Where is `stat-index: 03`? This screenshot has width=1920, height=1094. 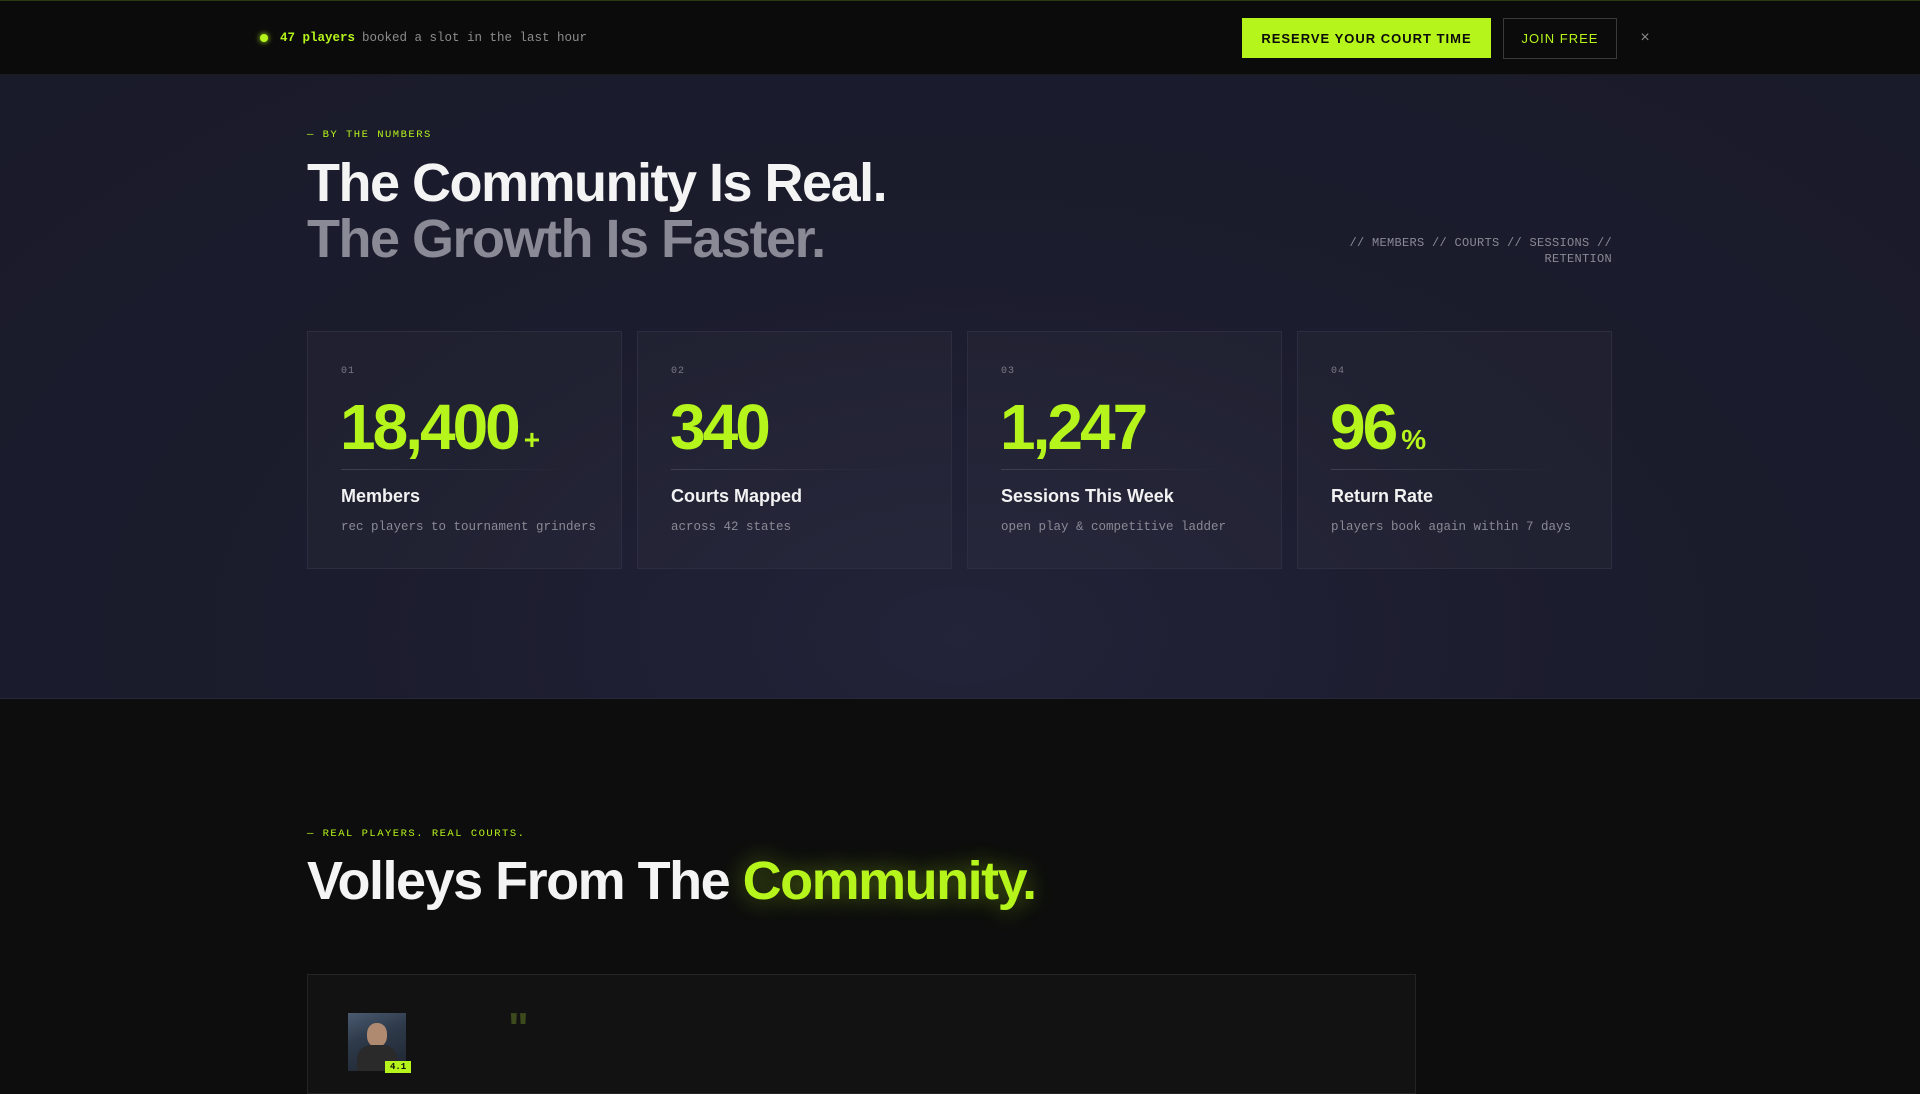 stat-index: 03 is located at coordinates (1008, 371).